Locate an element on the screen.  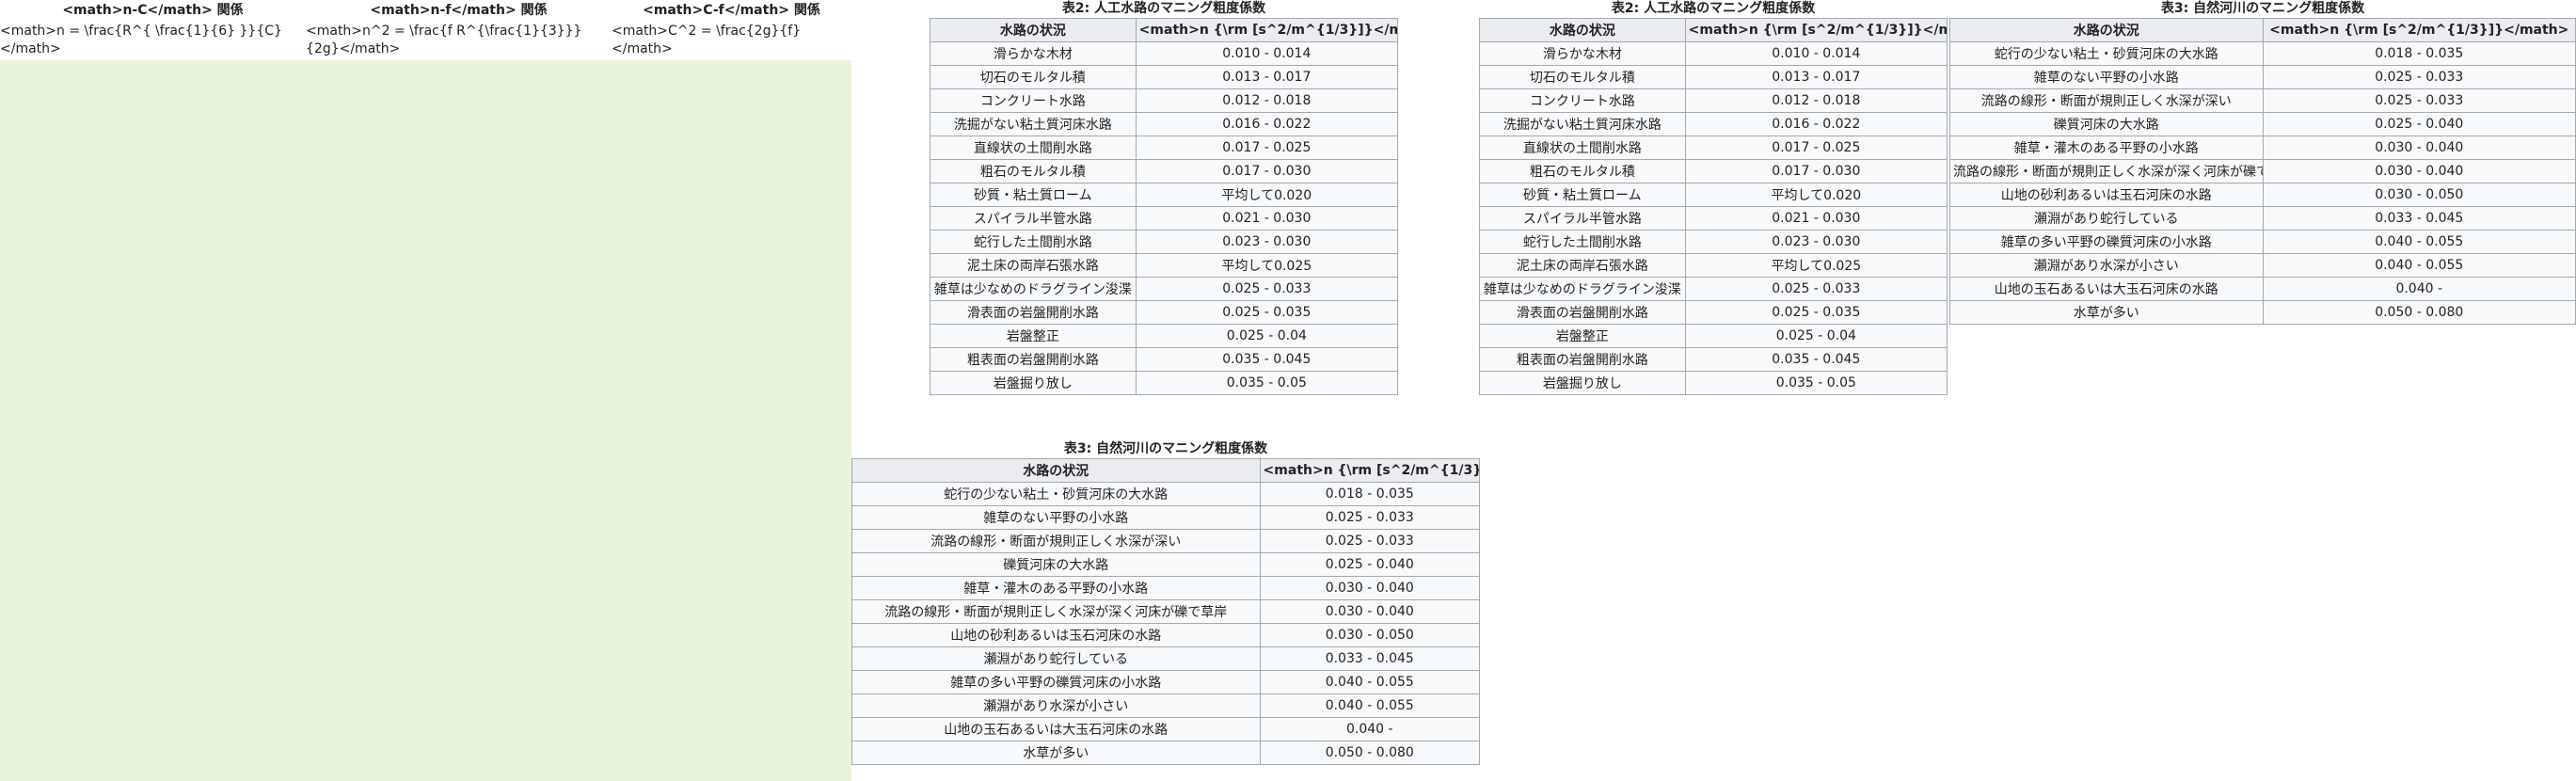
table-row: 岩盤掘り放し 0.035 - 0.05 is located at coordinates (1164, 383).